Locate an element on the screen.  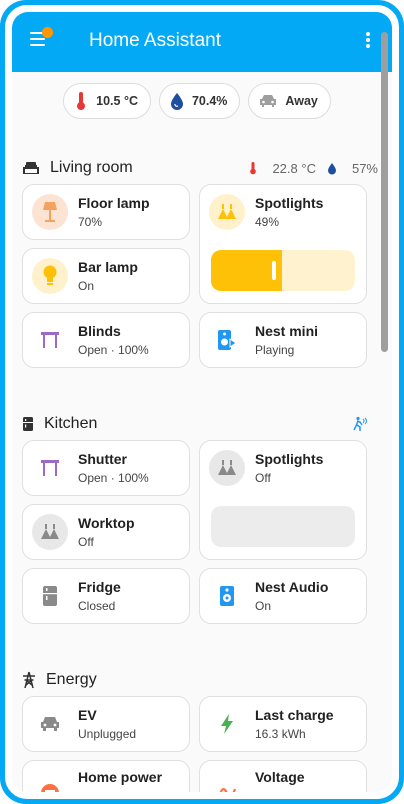
sine-wave-icon is located at coordinates (227, 783).